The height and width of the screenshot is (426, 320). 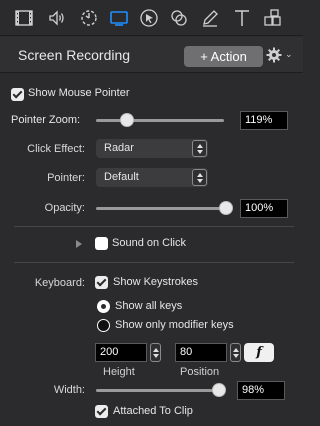 What do you see at coordinates (261, 390) in the screenshot?
I see `width-field: 98%` at bounding box center [261, 390].